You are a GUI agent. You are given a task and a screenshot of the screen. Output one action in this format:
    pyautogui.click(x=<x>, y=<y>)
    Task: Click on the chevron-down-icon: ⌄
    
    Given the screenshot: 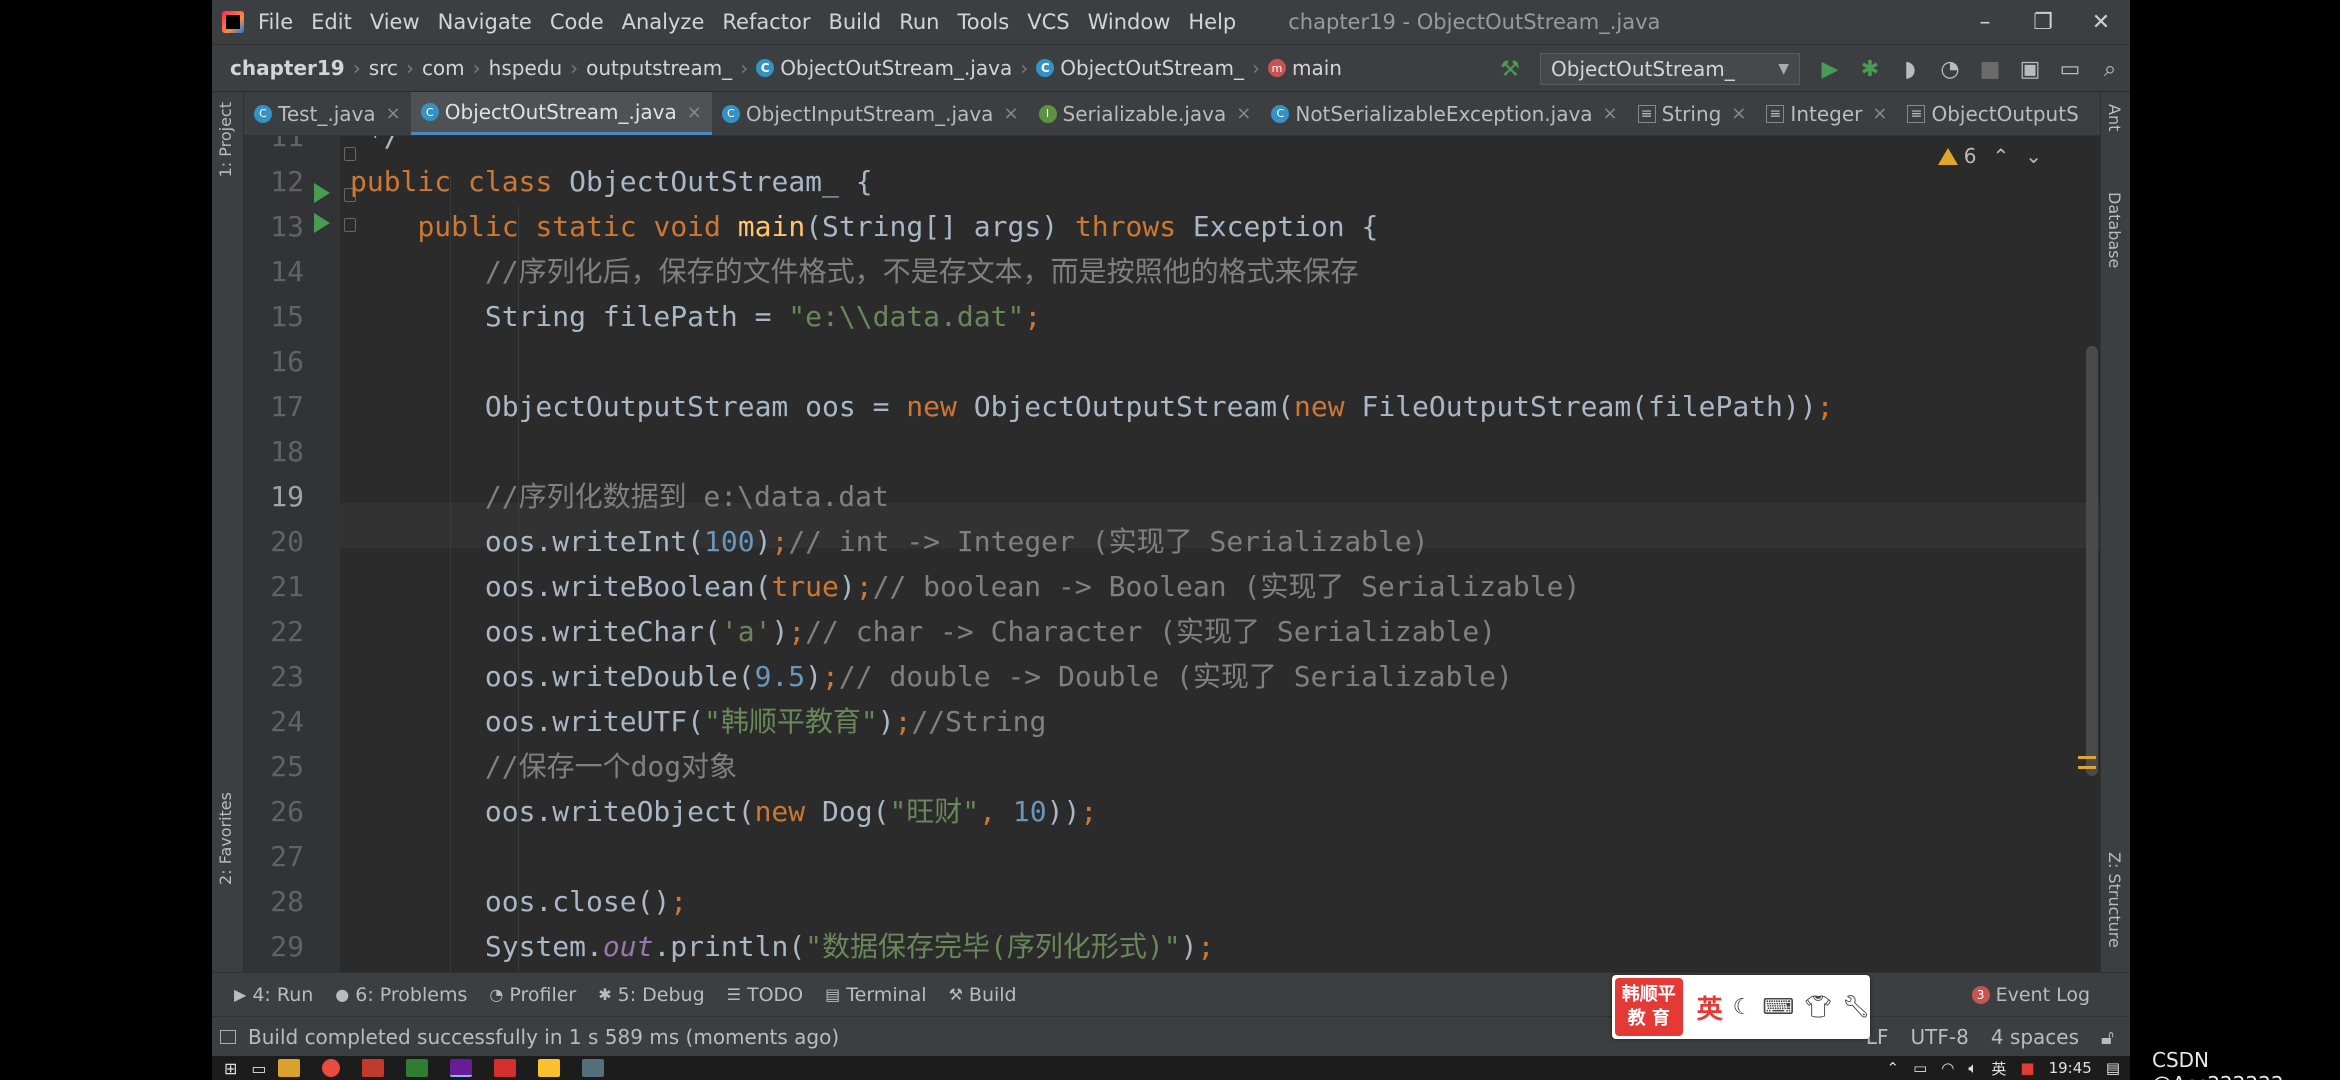 What is the action you would take?
    pyautogui.click(x=2033, y=156)
    